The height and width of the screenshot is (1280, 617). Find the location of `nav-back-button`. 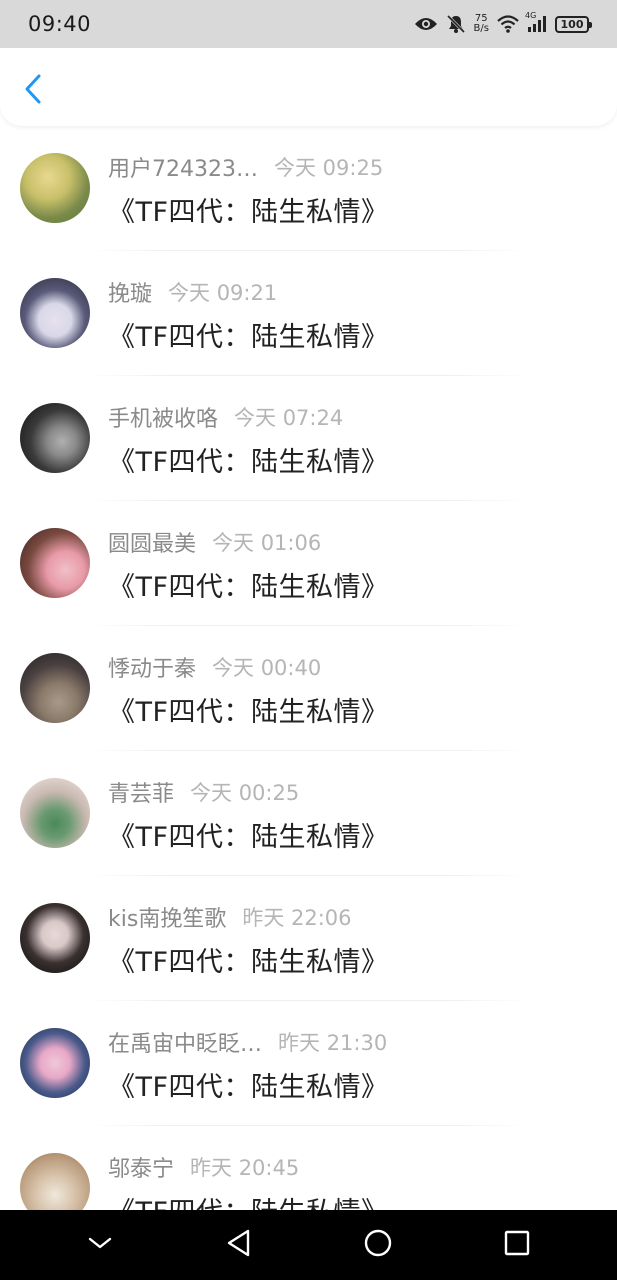

nav-back-button is located at coordinates (239, 1245).